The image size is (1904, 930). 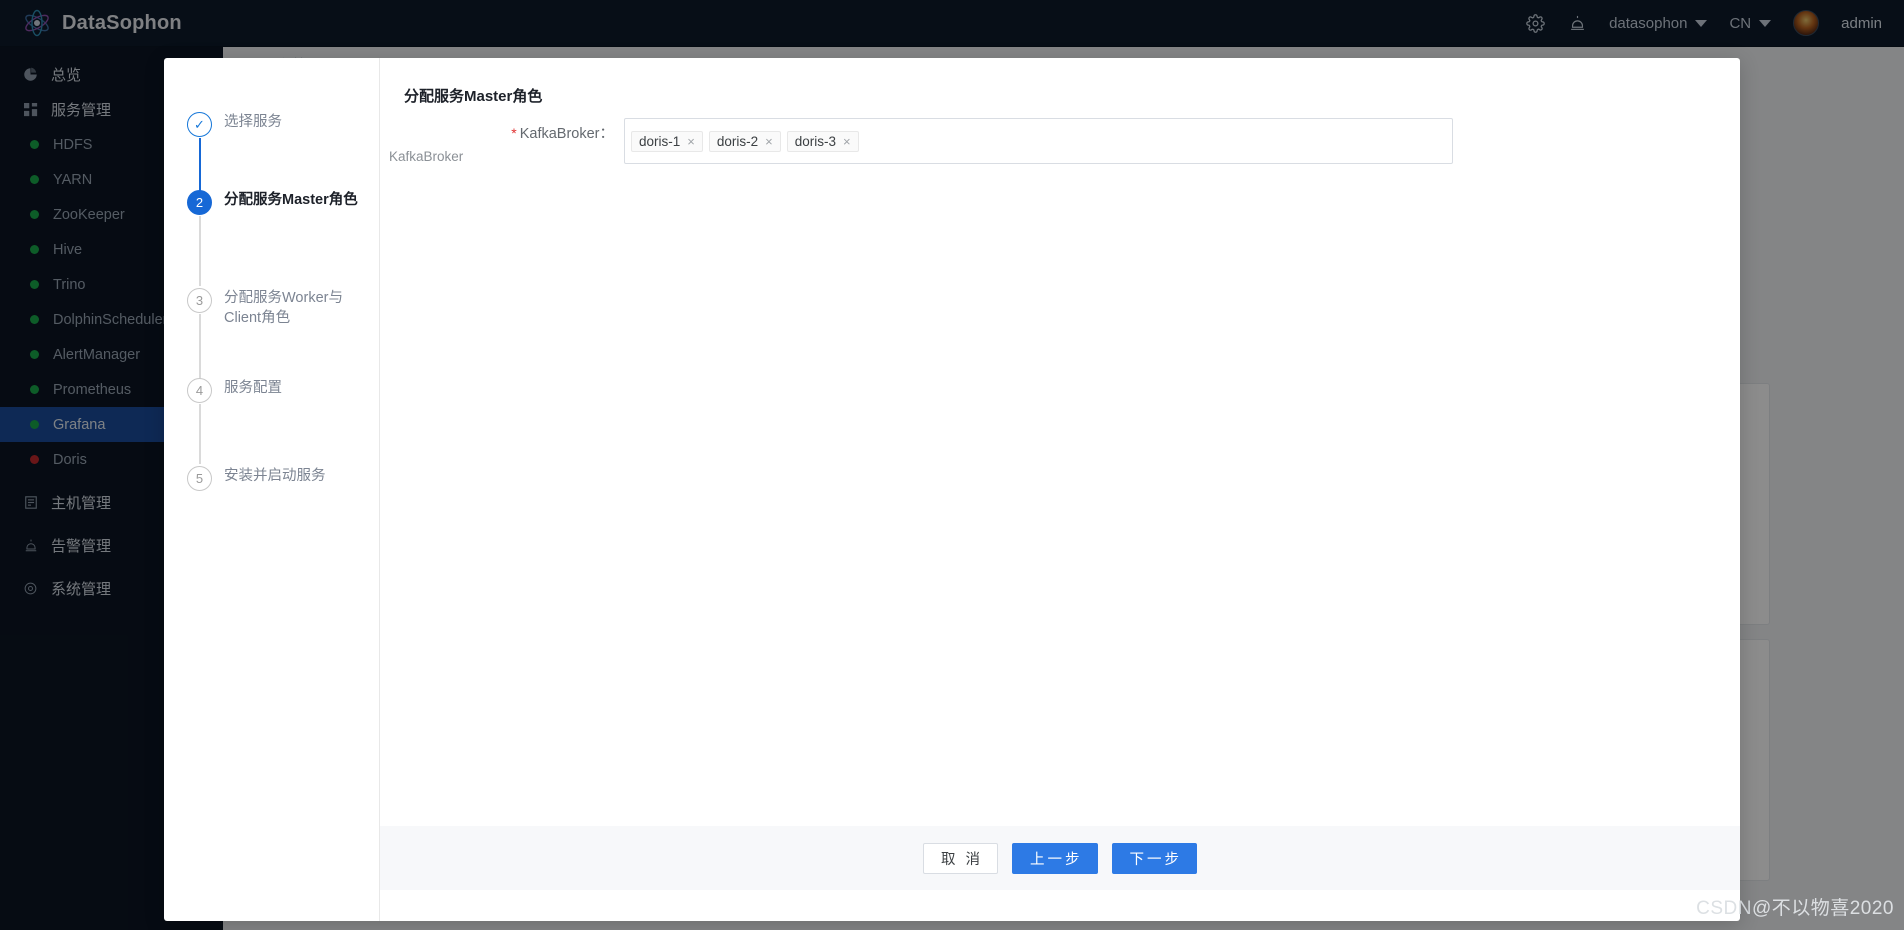 I want to click on watermark-text: @不以物喜2020, so click(x=1822, y=908).